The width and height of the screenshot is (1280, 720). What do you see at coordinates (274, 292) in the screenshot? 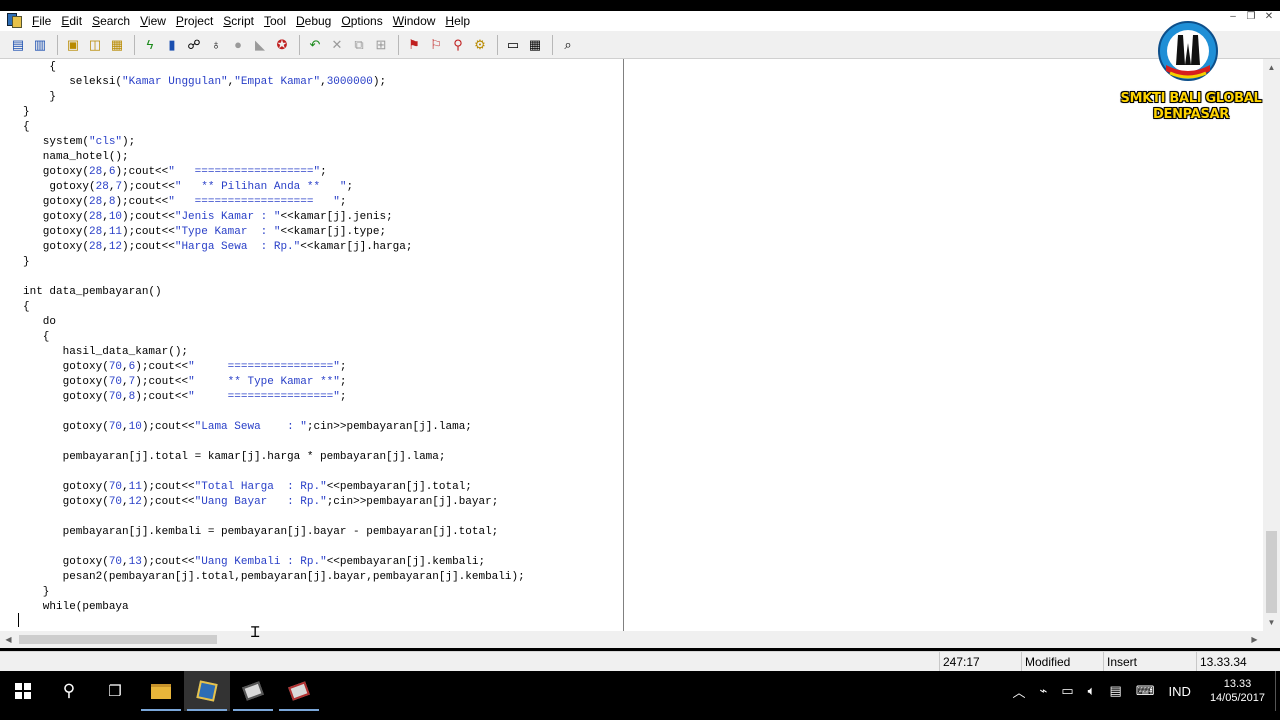
I see `code-line: int data_pembayaran()` at bounding box center [274, 292].